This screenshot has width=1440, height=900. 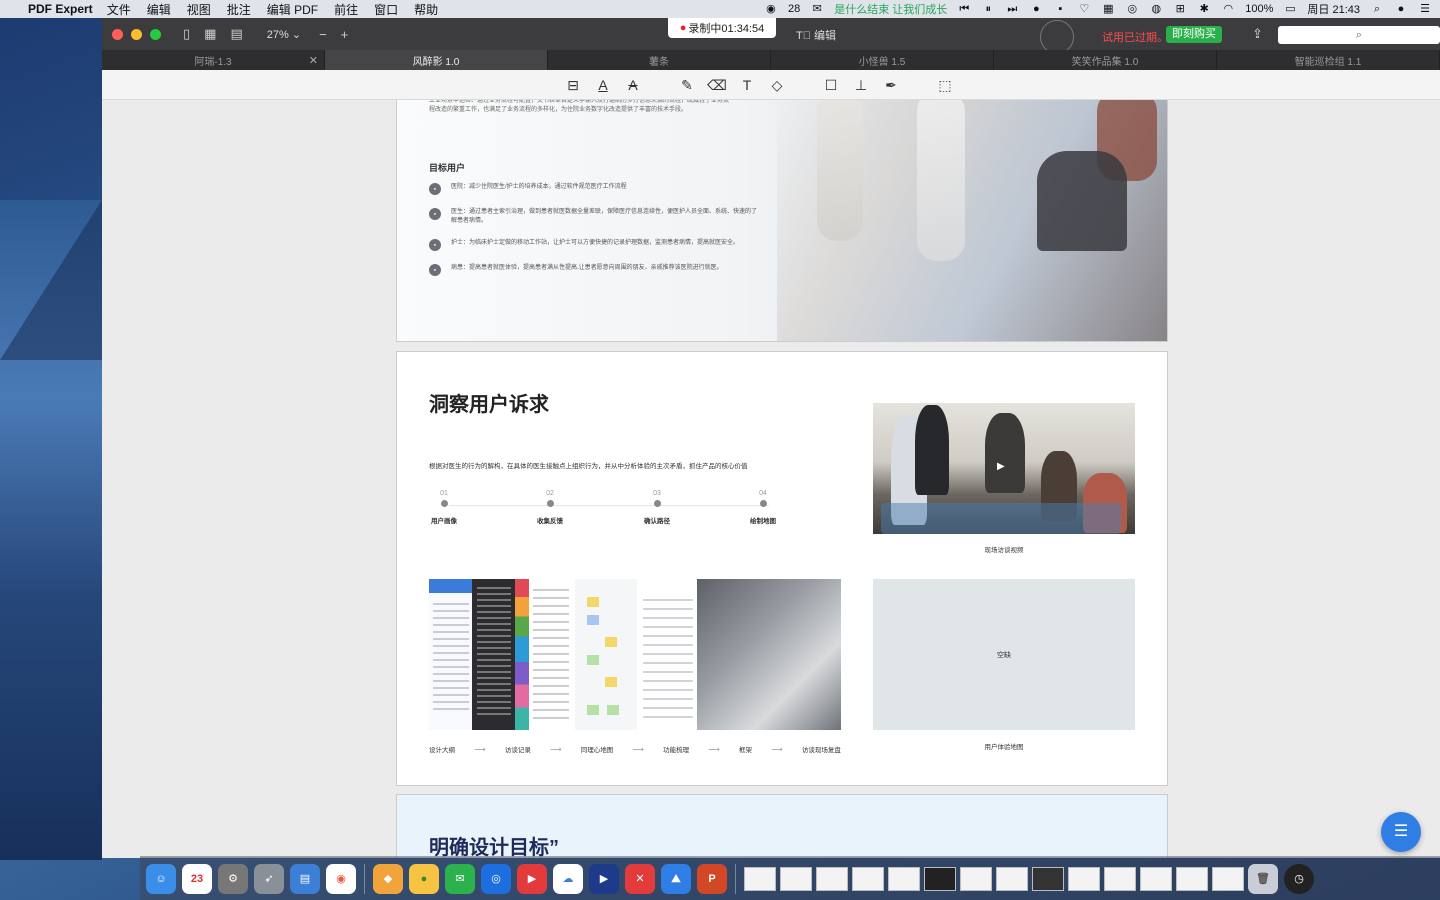 What do you see at coordinates (1036, 9) in the screenshot?
I see `user-icon: ●` at bounding box center [1036, 9].